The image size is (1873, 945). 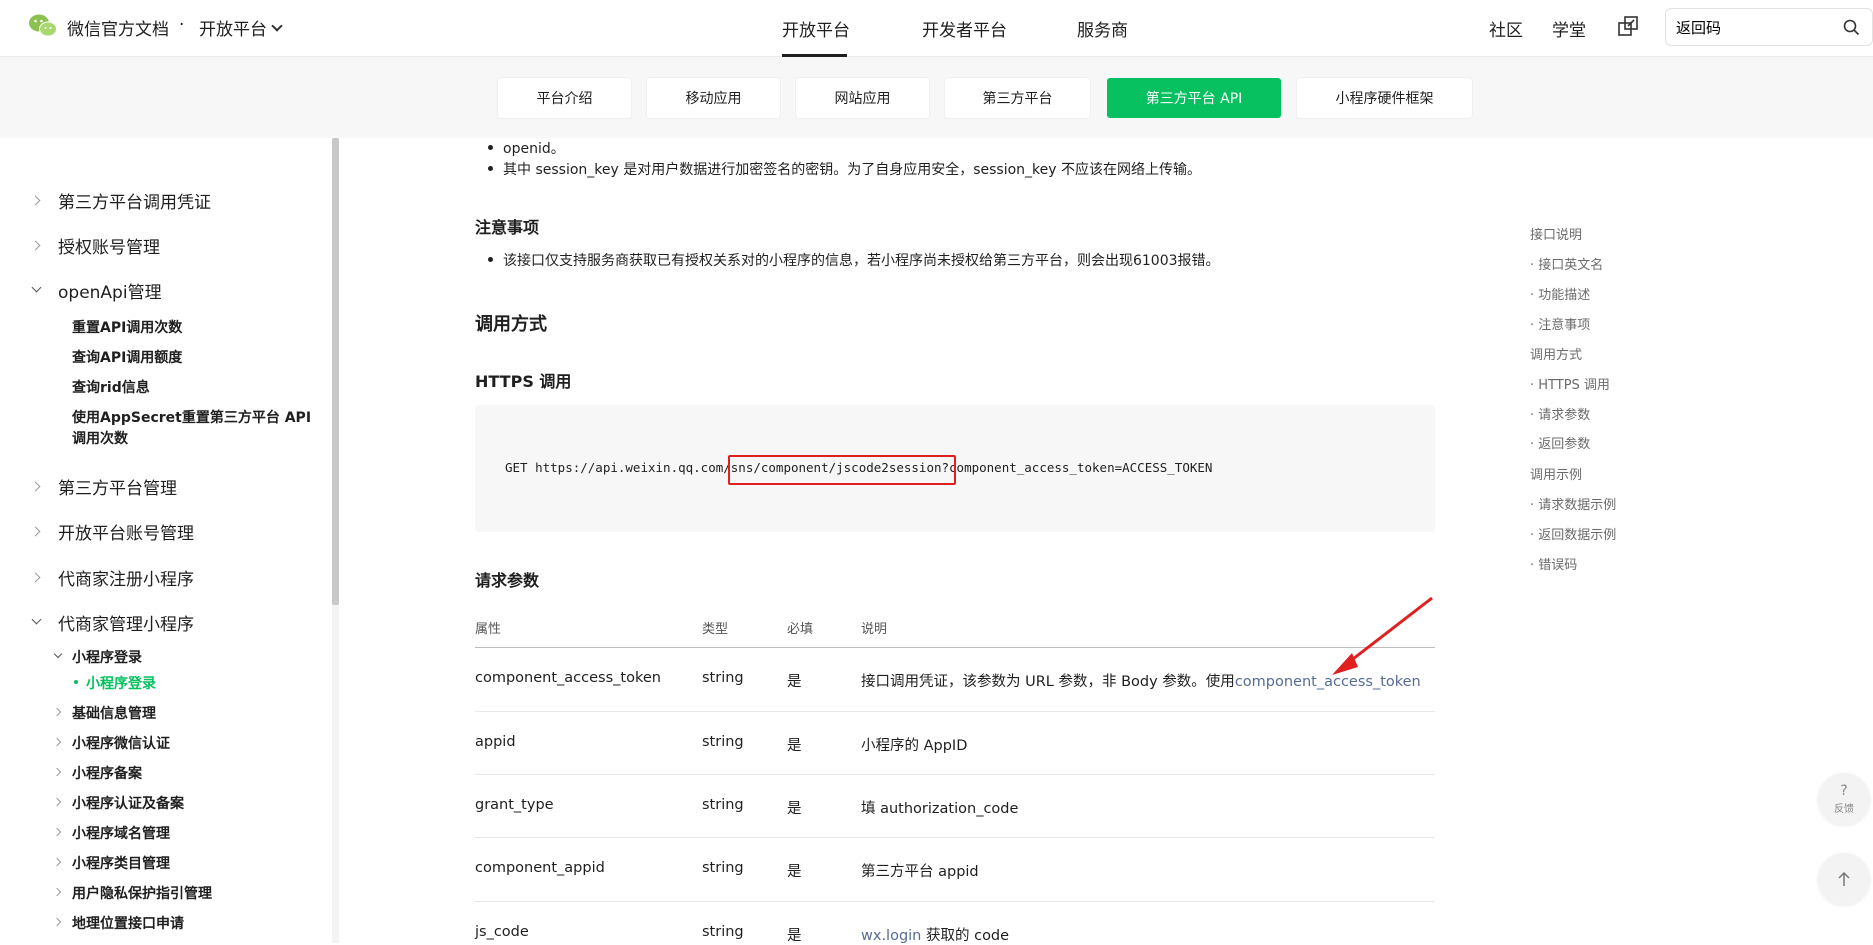 I want to click on table-cell-name: appid, so click(x=495, y=742).